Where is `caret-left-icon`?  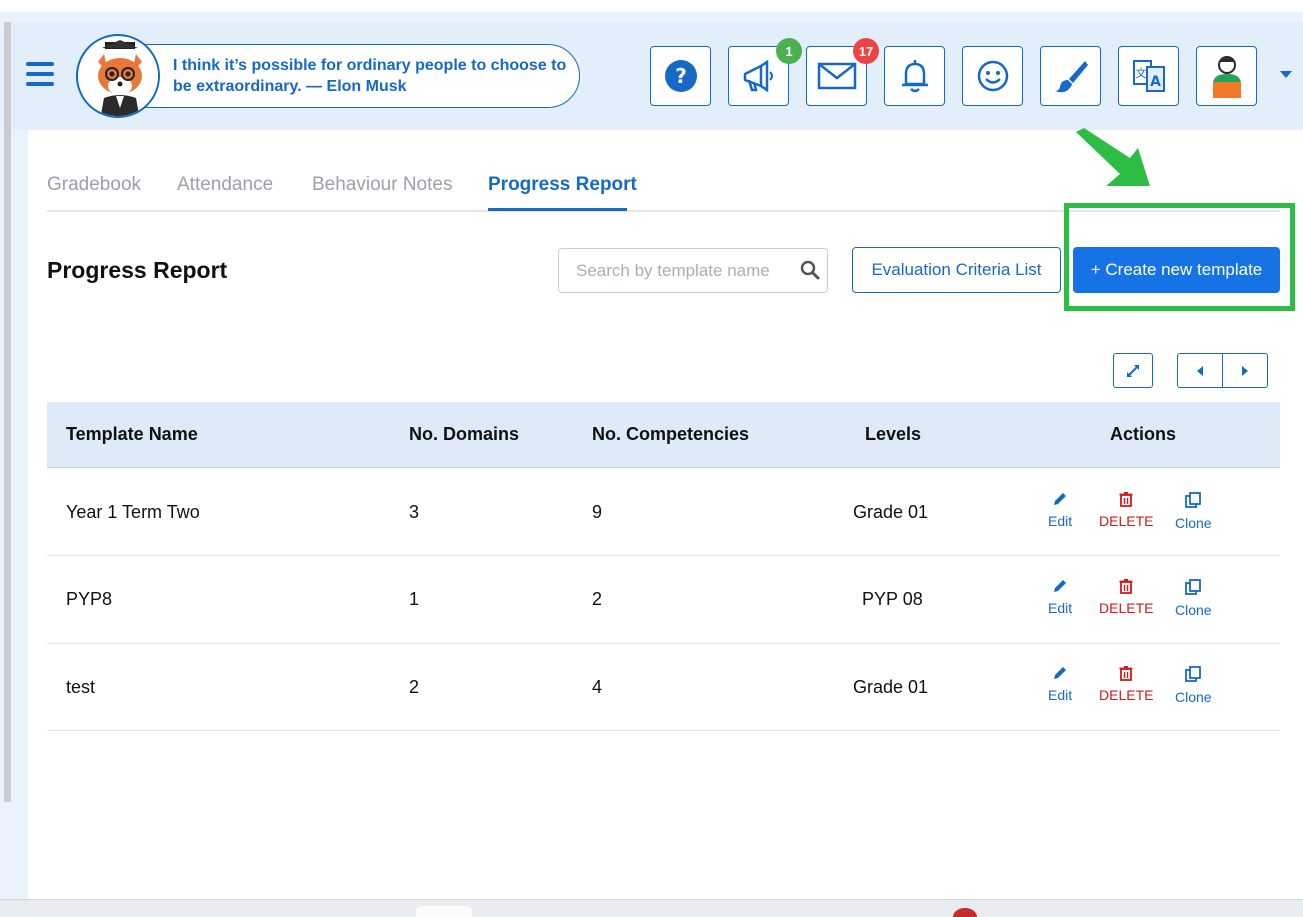
caret-left-icon is located at coordinates (1200, 370).